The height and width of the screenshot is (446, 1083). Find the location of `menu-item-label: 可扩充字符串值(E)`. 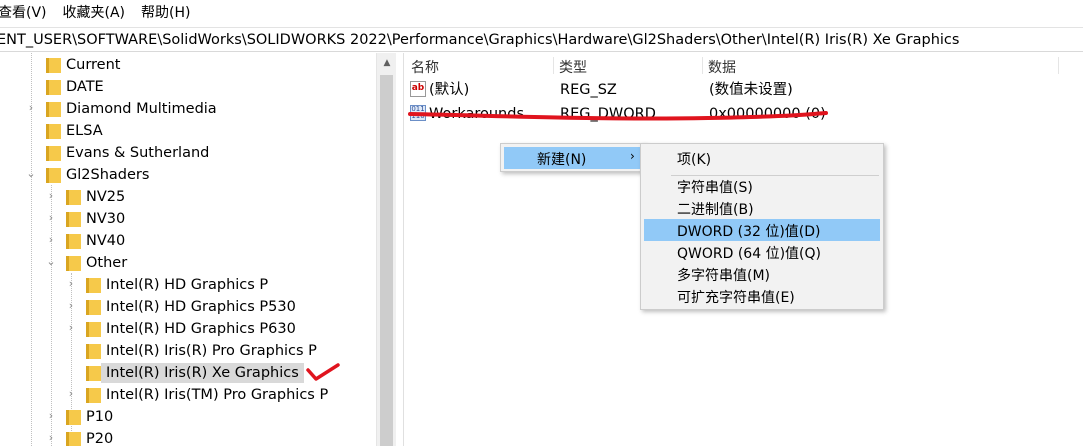

menu-item-label: 可扩充字符串值(E) is located at coordinates (736, 298).